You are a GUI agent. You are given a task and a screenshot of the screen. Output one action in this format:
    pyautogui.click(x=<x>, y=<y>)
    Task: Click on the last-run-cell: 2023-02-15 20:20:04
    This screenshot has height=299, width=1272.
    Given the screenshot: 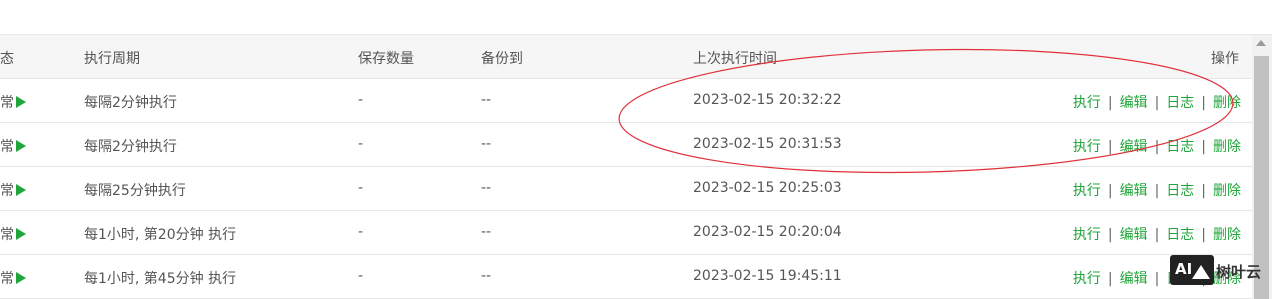 What is the action you would take?
    pyautogui.click(x=767, y=232)
    